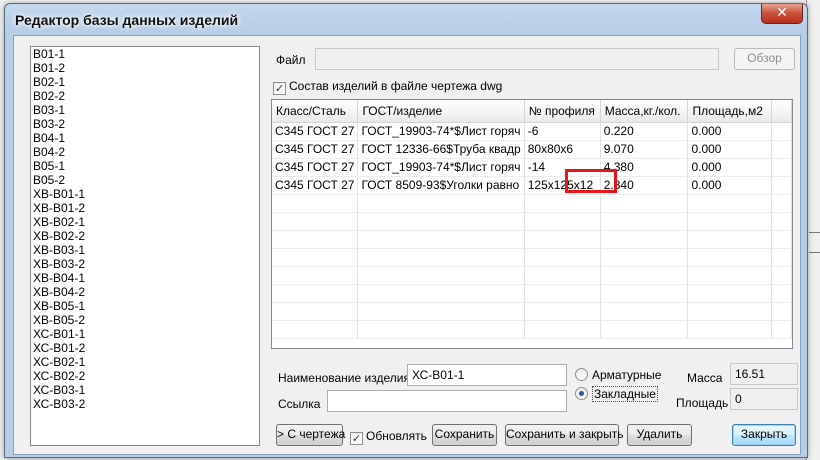 The width and height of the screenshot is (820, 460). I want to click on table-cell: -6, so click(562, 131).